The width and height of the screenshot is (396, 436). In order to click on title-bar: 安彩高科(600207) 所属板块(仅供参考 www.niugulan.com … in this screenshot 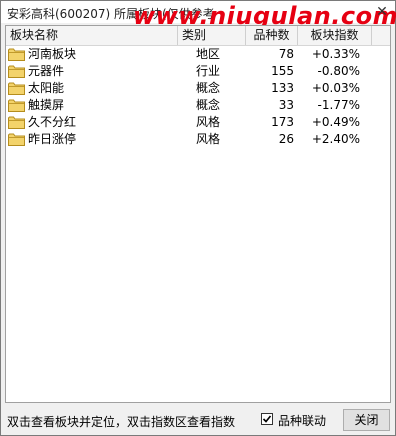, I will do `click(198, 15)`.